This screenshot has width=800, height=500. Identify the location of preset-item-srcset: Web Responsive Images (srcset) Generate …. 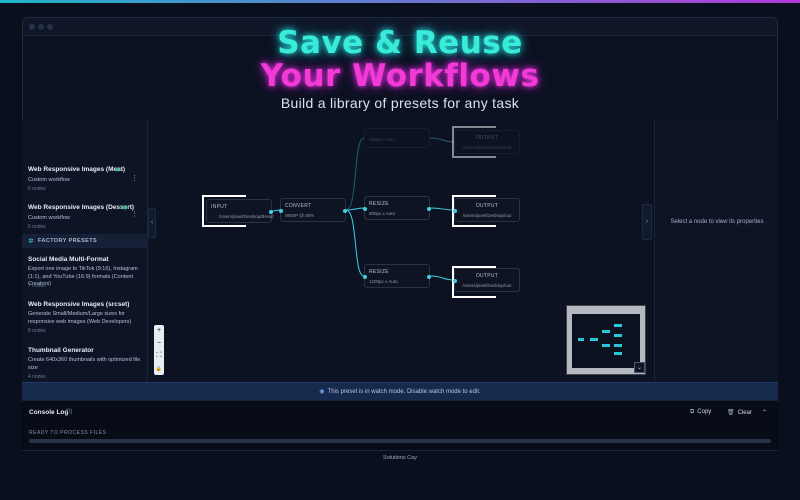
(84, 317).